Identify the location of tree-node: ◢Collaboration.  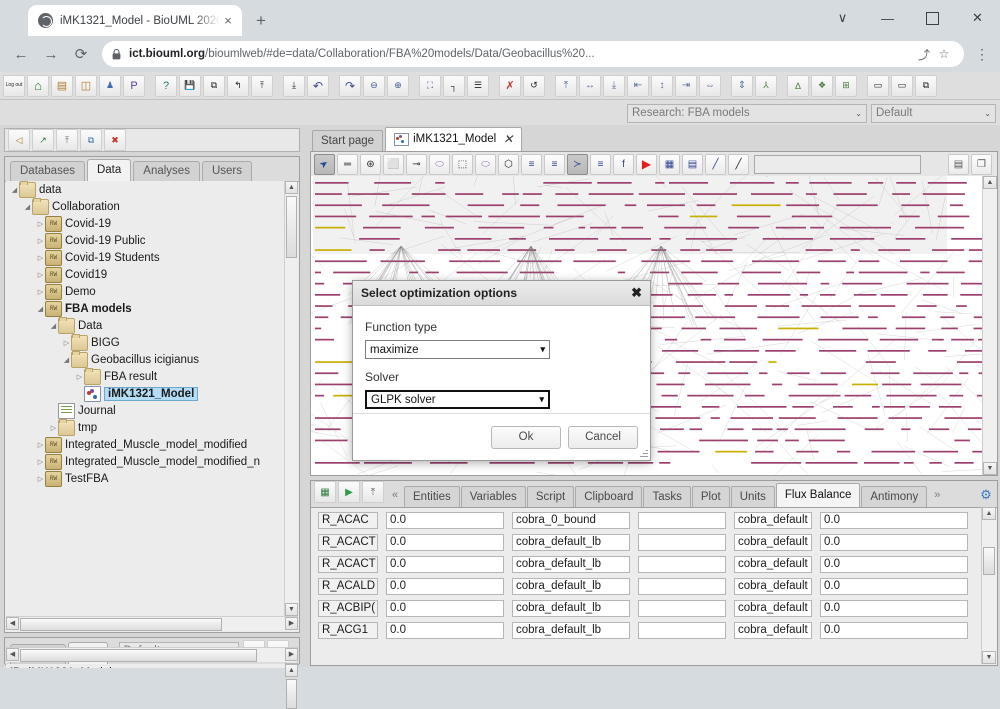
(152, 206).